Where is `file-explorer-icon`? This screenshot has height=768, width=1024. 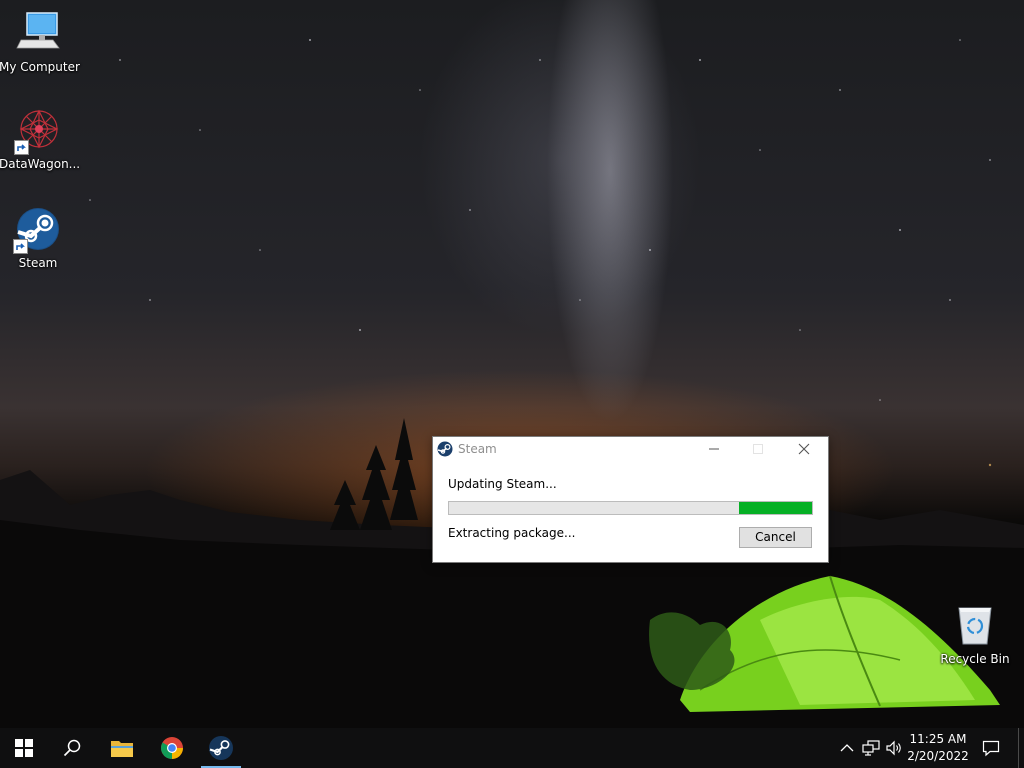
file-explorer-icon is located at coordinates (122, 749).